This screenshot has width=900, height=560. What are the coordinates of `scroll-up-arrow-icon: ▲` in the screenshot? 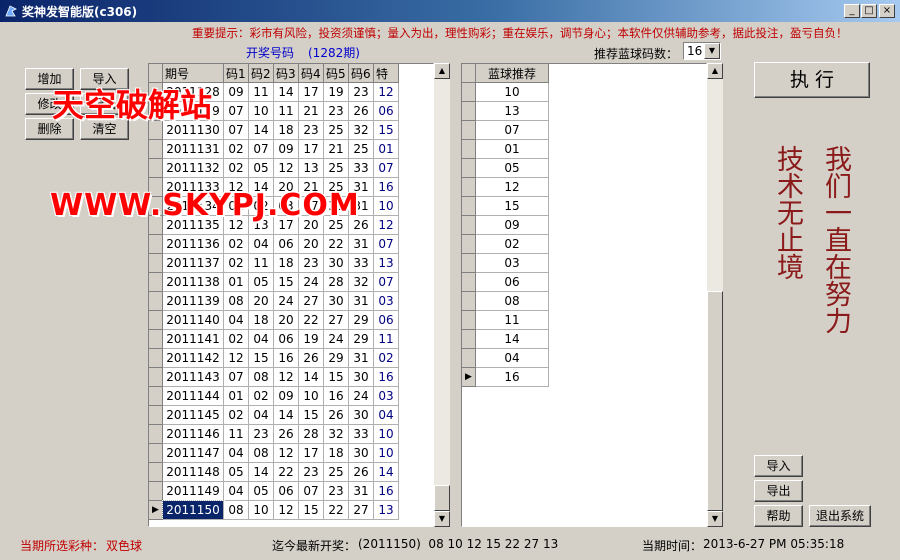 It's located at (715, 71).